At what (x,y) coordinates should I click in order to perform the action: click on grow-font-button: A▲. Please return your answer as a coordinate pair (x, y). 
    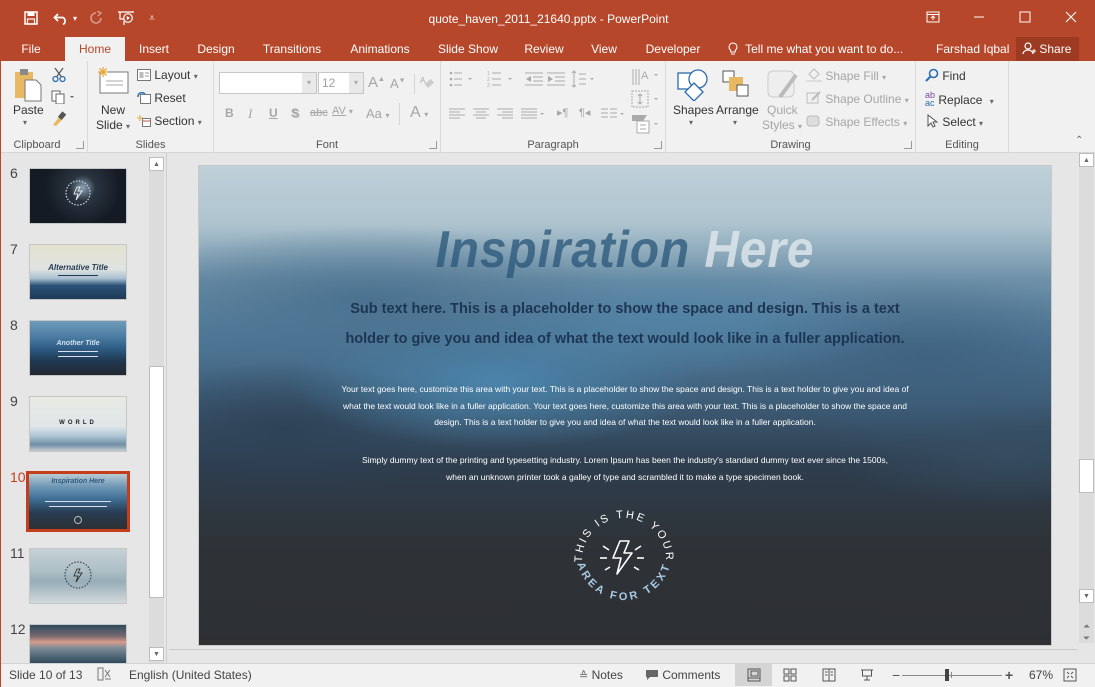
    Looking at the image, I should click on (376, 82).